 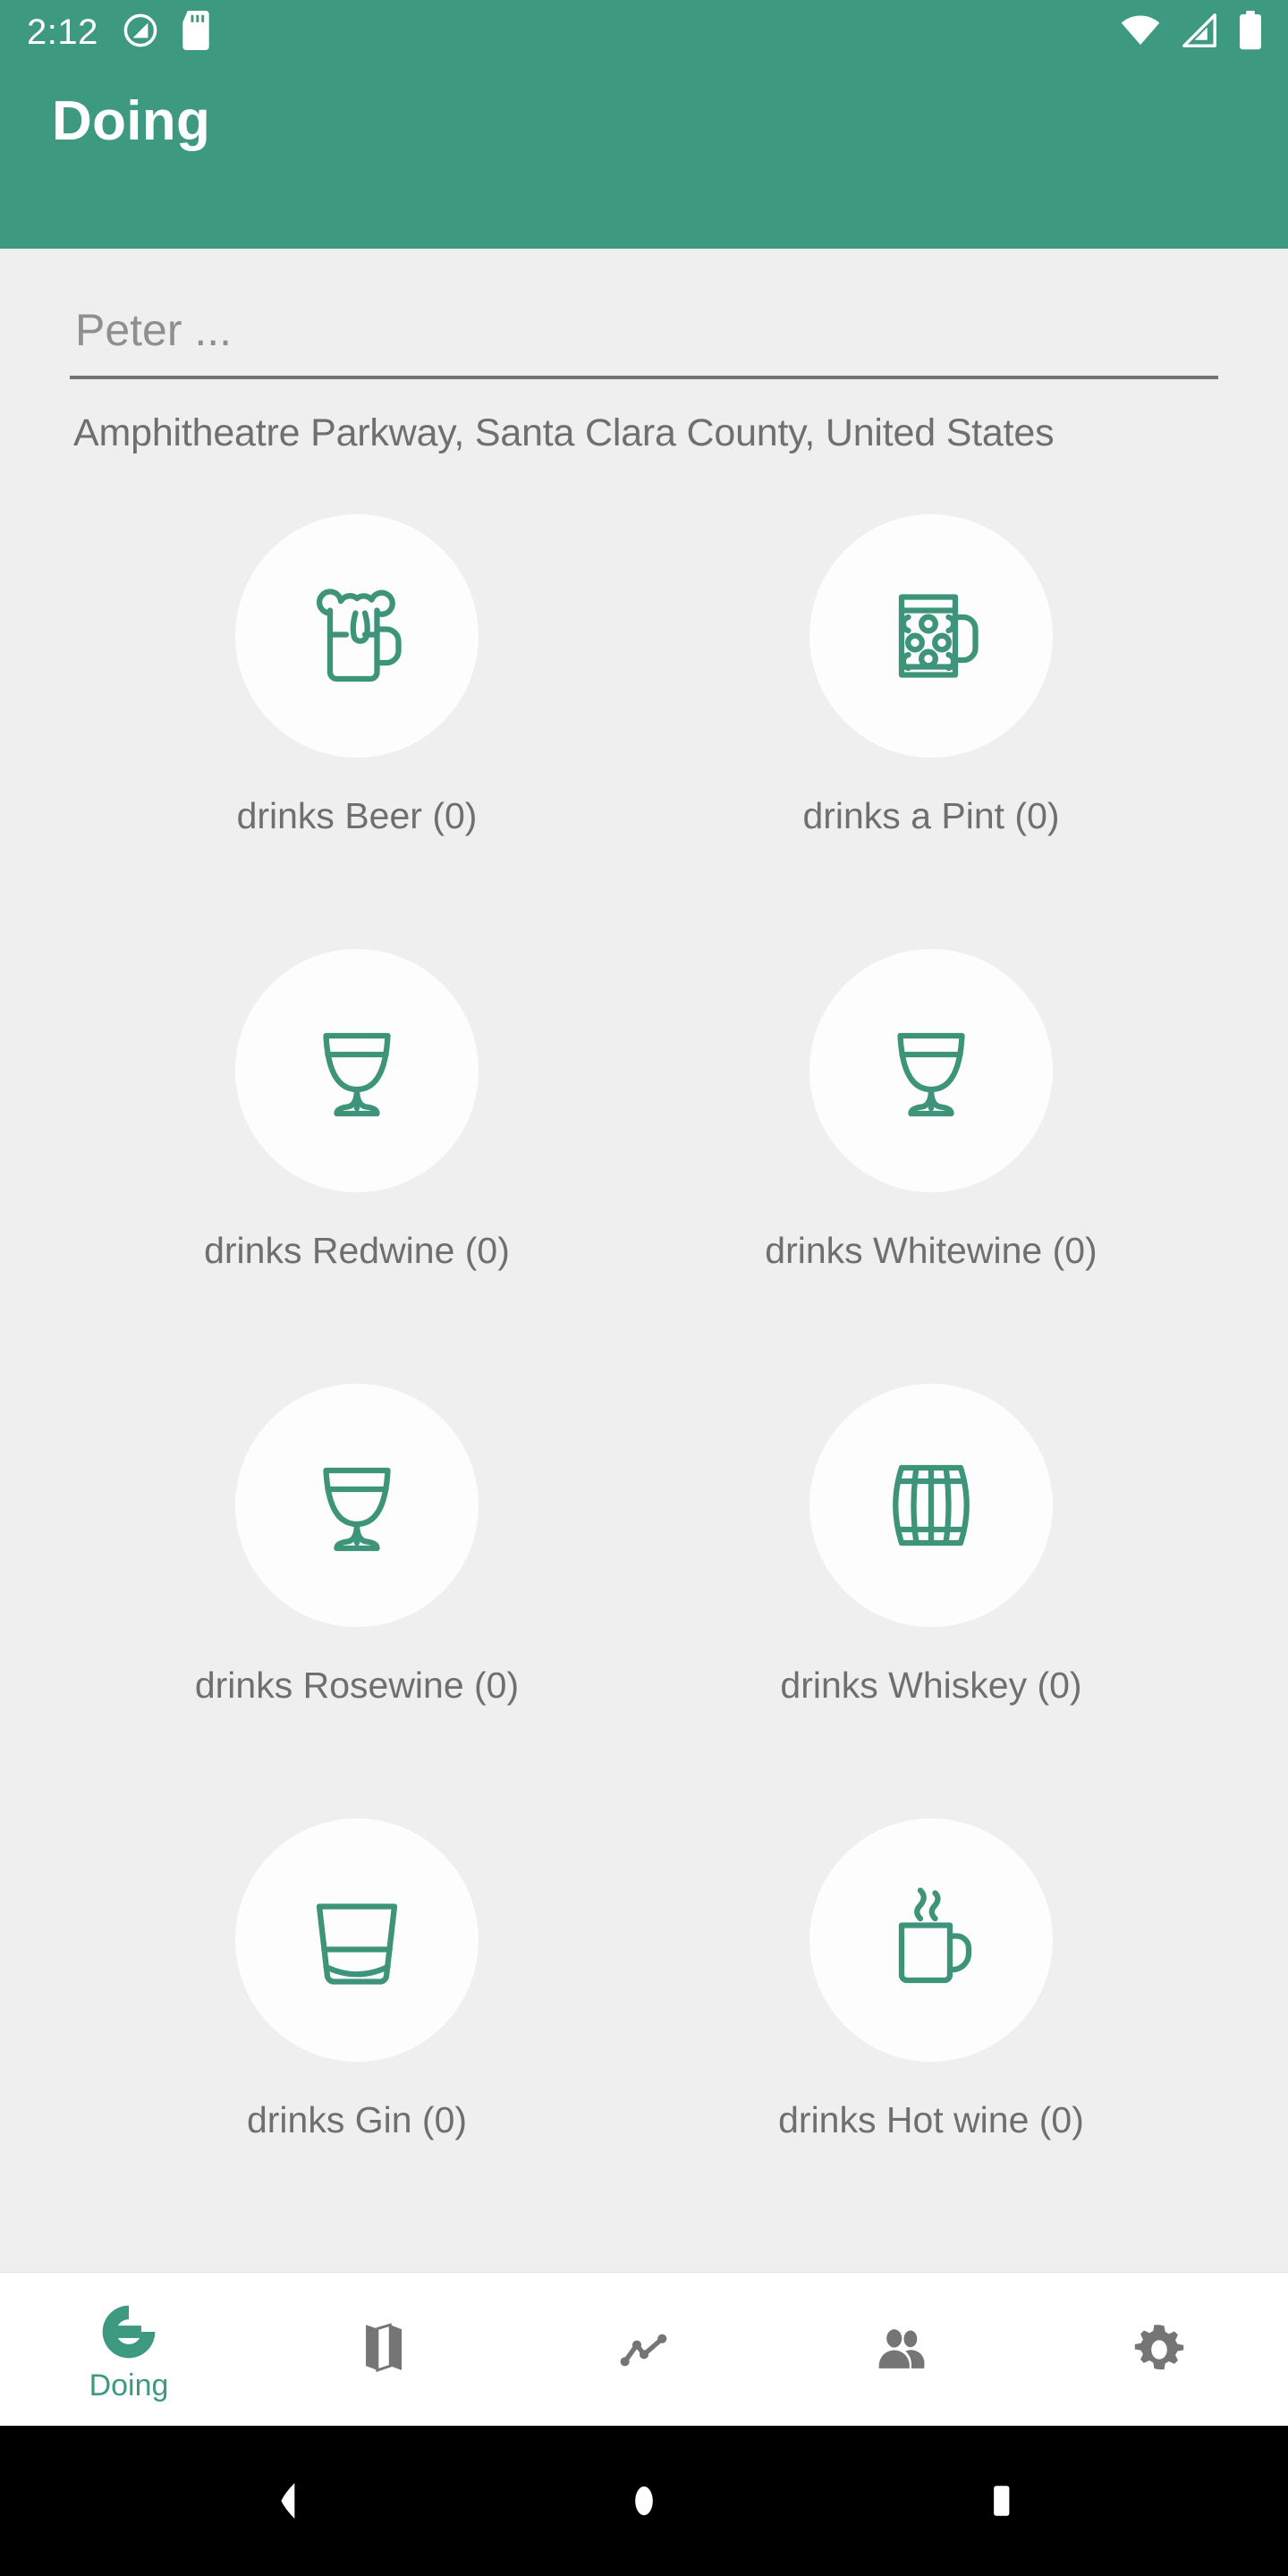 What do you see at coordinates (644, 330) in the screenshot?
I see `name-input` at bounding box center [644, 330].